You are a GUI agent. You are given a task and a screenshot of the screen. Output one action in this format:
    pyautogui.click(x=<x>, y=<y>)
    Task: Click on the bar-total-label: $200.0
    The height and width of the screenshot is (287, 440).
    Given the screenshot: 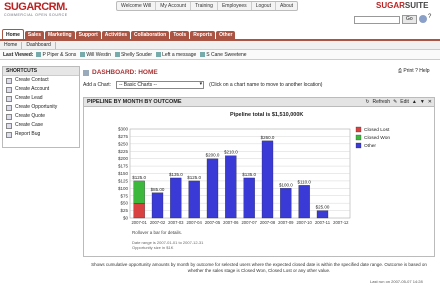 What is the action you would take?
    pyautogui.click(x=213, y=155)
    